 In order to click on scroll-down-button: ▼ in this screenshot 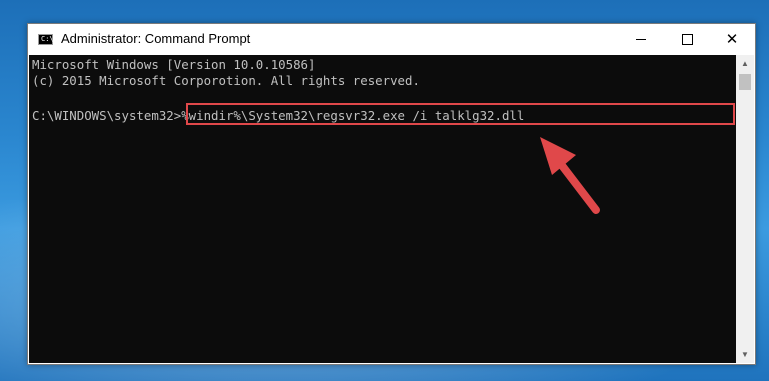, I will do `click(745, 354)`.